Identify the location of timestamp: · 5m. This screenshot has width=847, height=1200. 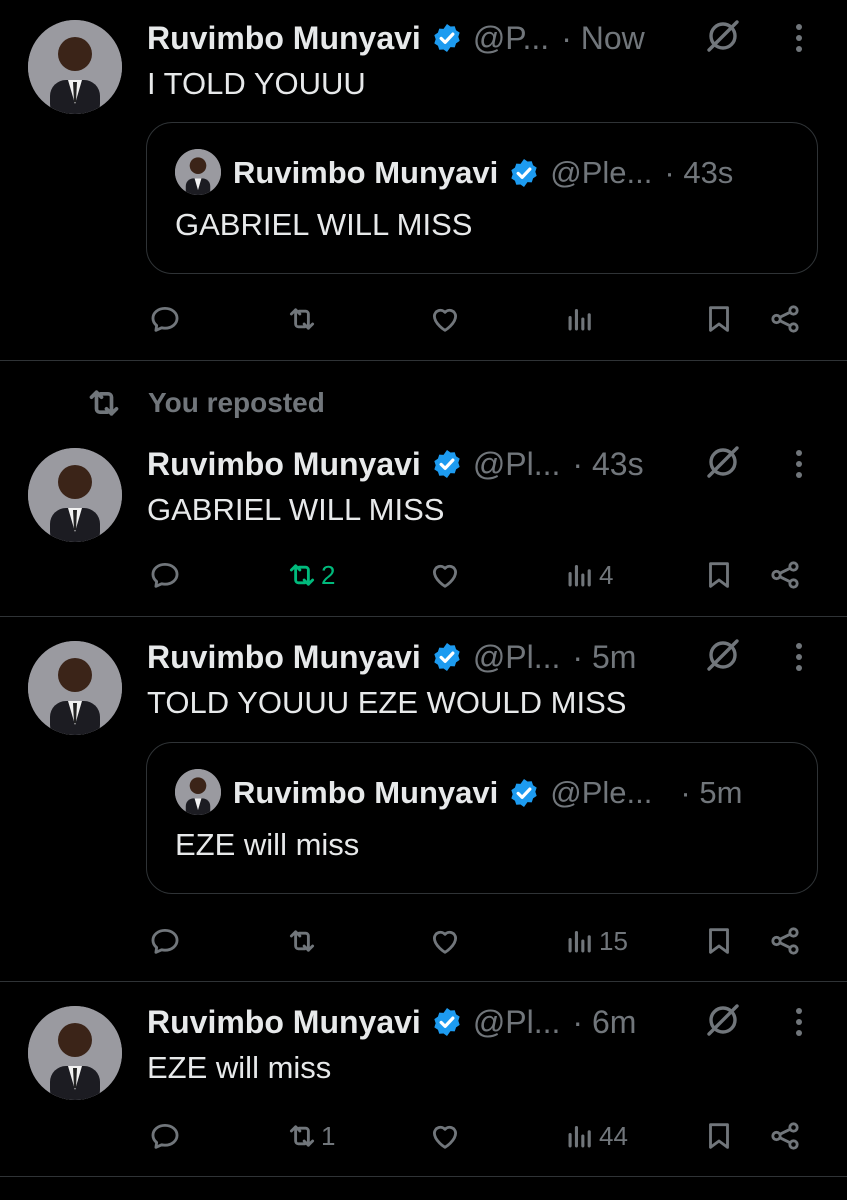
(604, 657).